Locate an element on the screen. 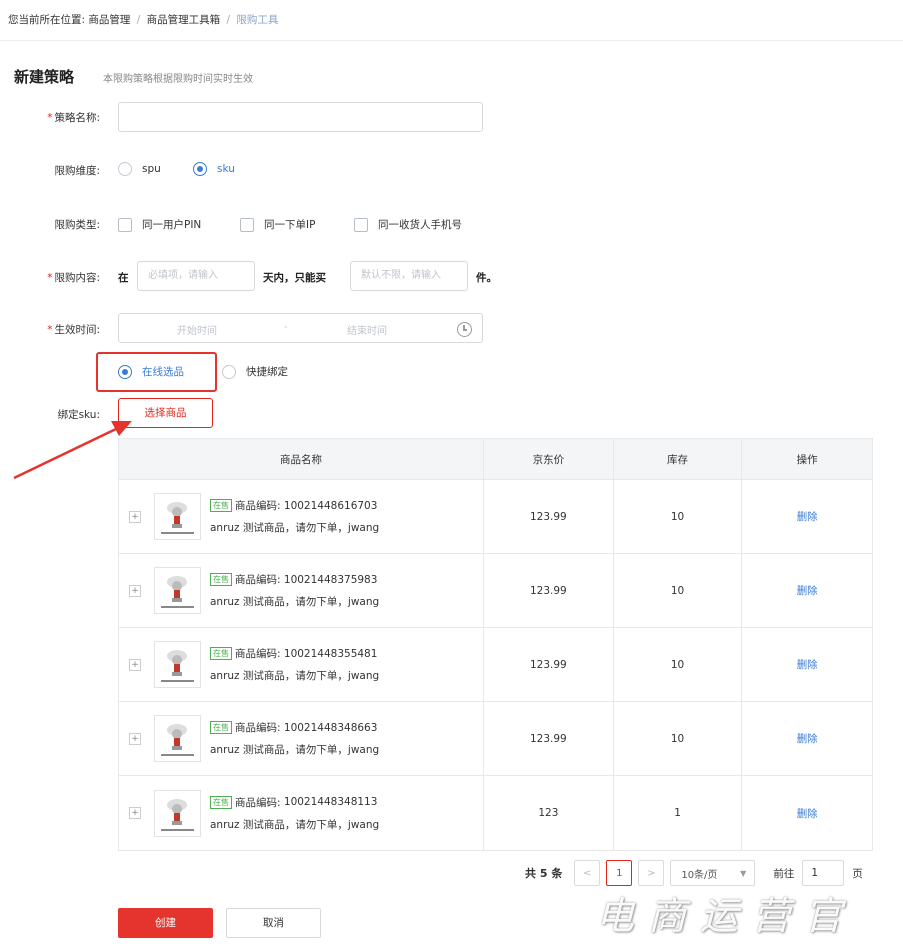  qty-input: 默认不限，请输入 is located at coordinates (409, 276).